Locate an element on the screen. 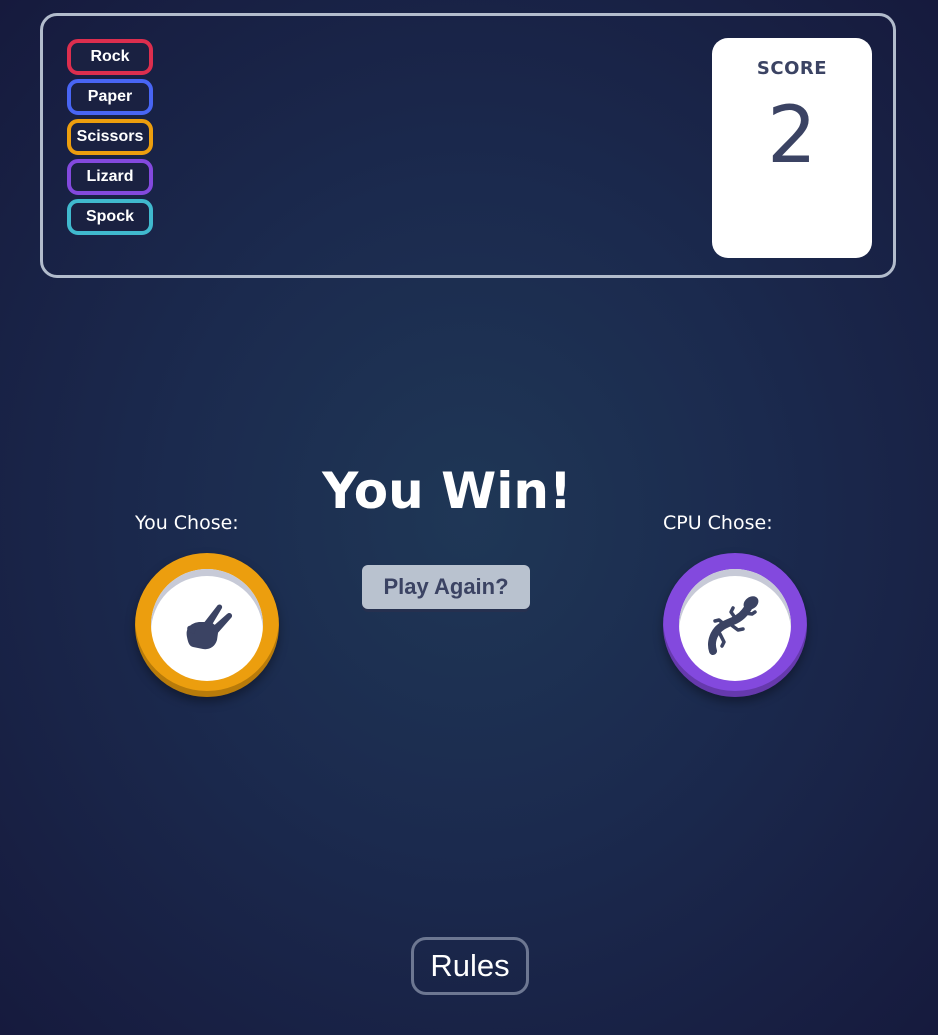 This screenshot has width=938, height=1035. legend-rock: Rock is located at coordinates (110, 57).